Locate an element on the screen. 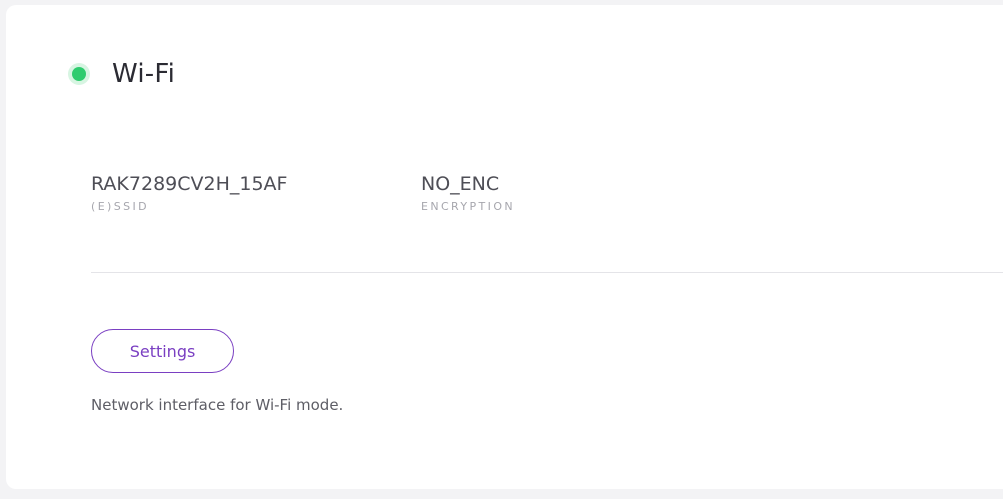  settings-button: Settings is located at coordinates (162, 351).